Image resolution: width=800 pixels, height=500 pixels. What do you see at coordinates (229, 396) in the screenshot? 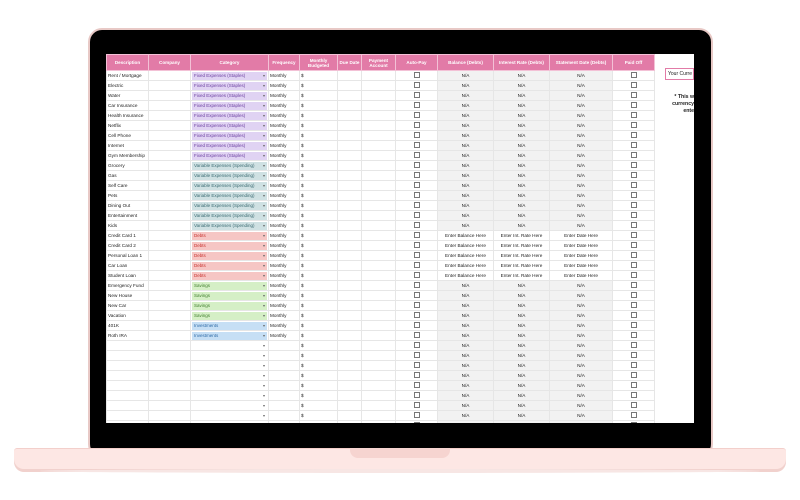
I see `category-dropdown: ▾` at bounding box center [229, 396].